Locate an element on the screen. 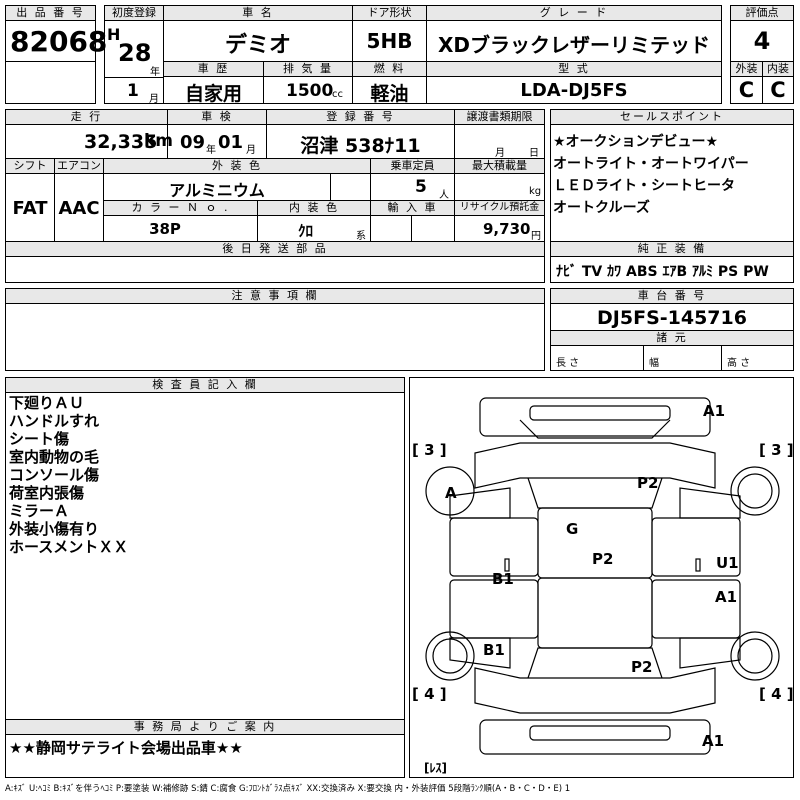 The width and height of the screenshot is (800, 800). insp-year-unit: 年 is located at coordinates (211, 150).